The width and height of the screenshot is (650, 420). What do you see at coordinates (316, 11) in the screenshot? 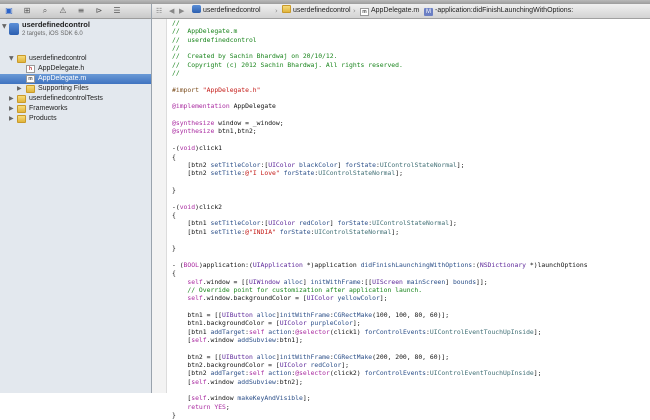
I see `jumpbar-item-group: userdefinedcontrol` at bounding box center [316, 11].